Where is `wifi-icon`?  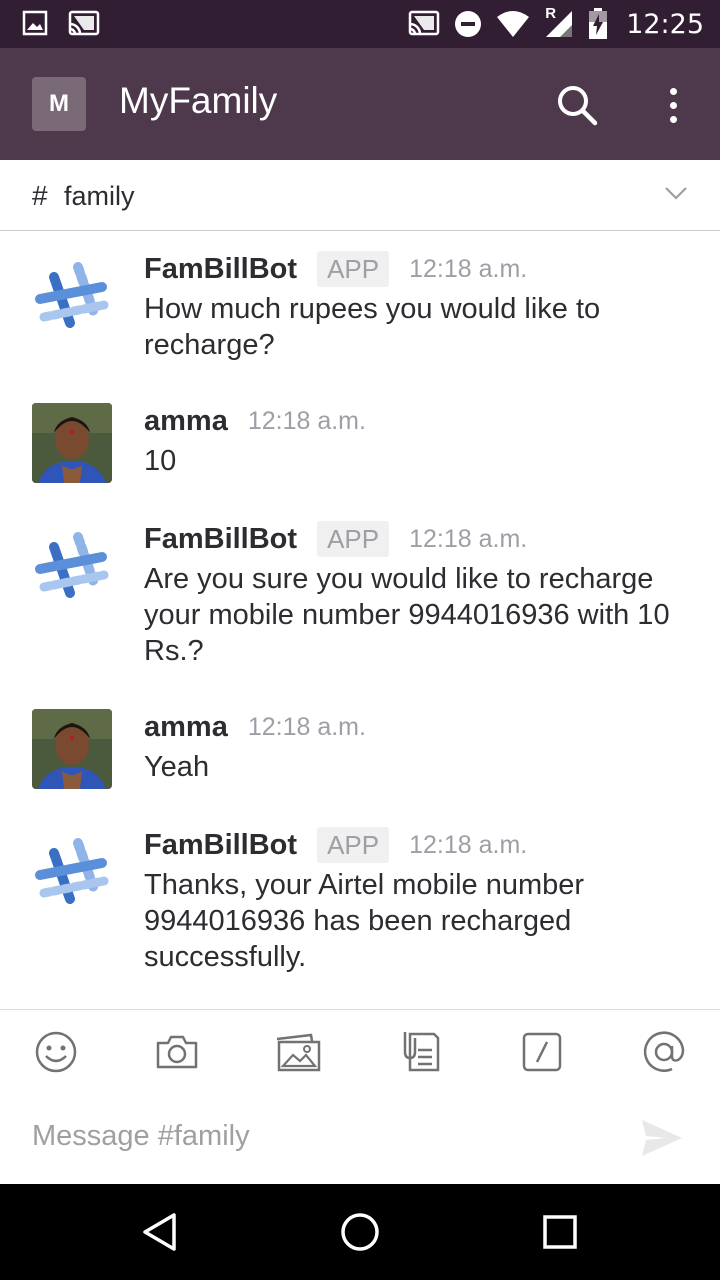 wifi-icon is located at coordinates (513, 24).